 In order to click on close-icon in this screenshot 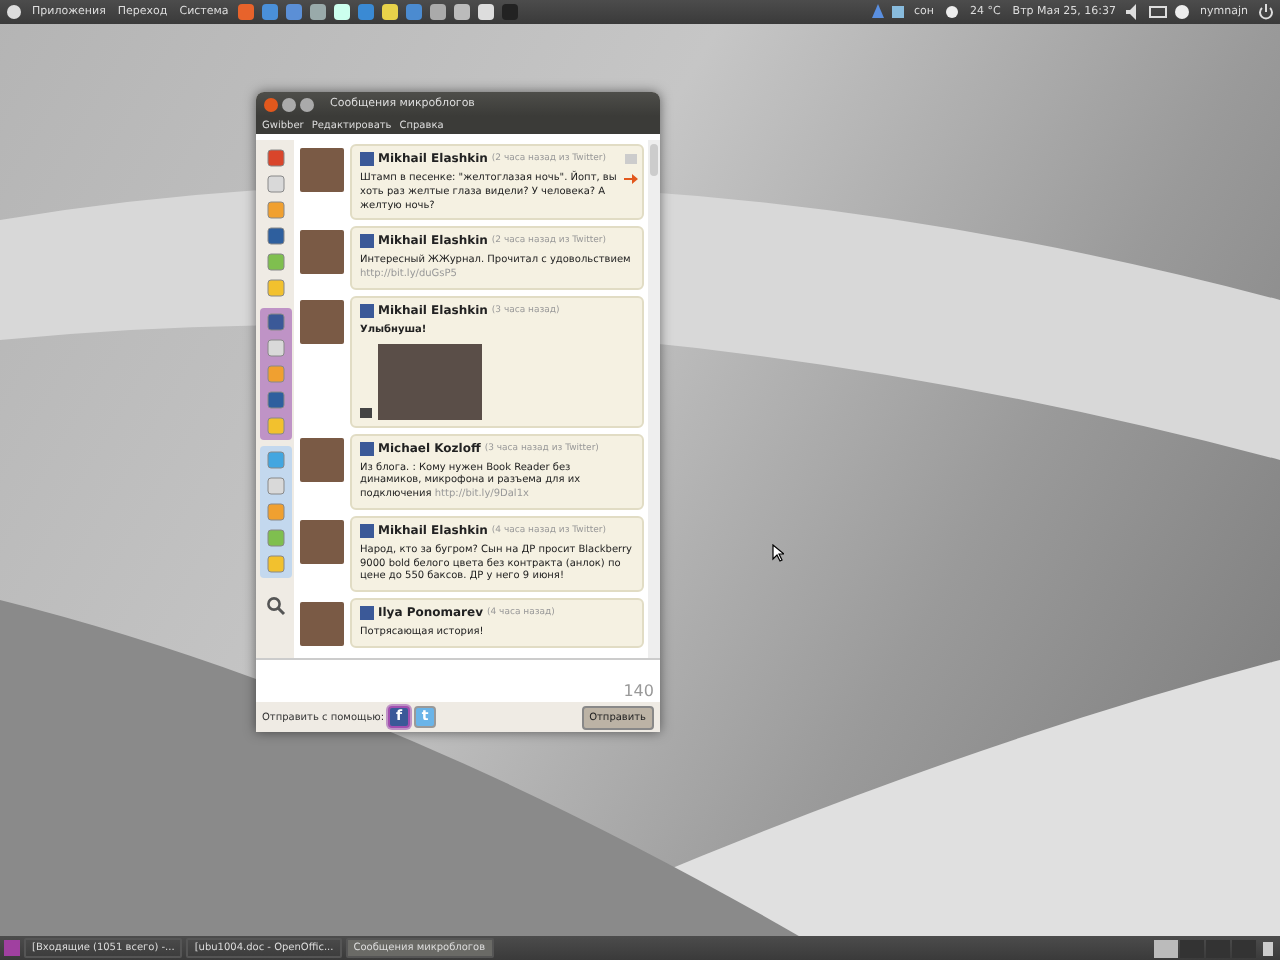, I will do `click(271, 104)`.